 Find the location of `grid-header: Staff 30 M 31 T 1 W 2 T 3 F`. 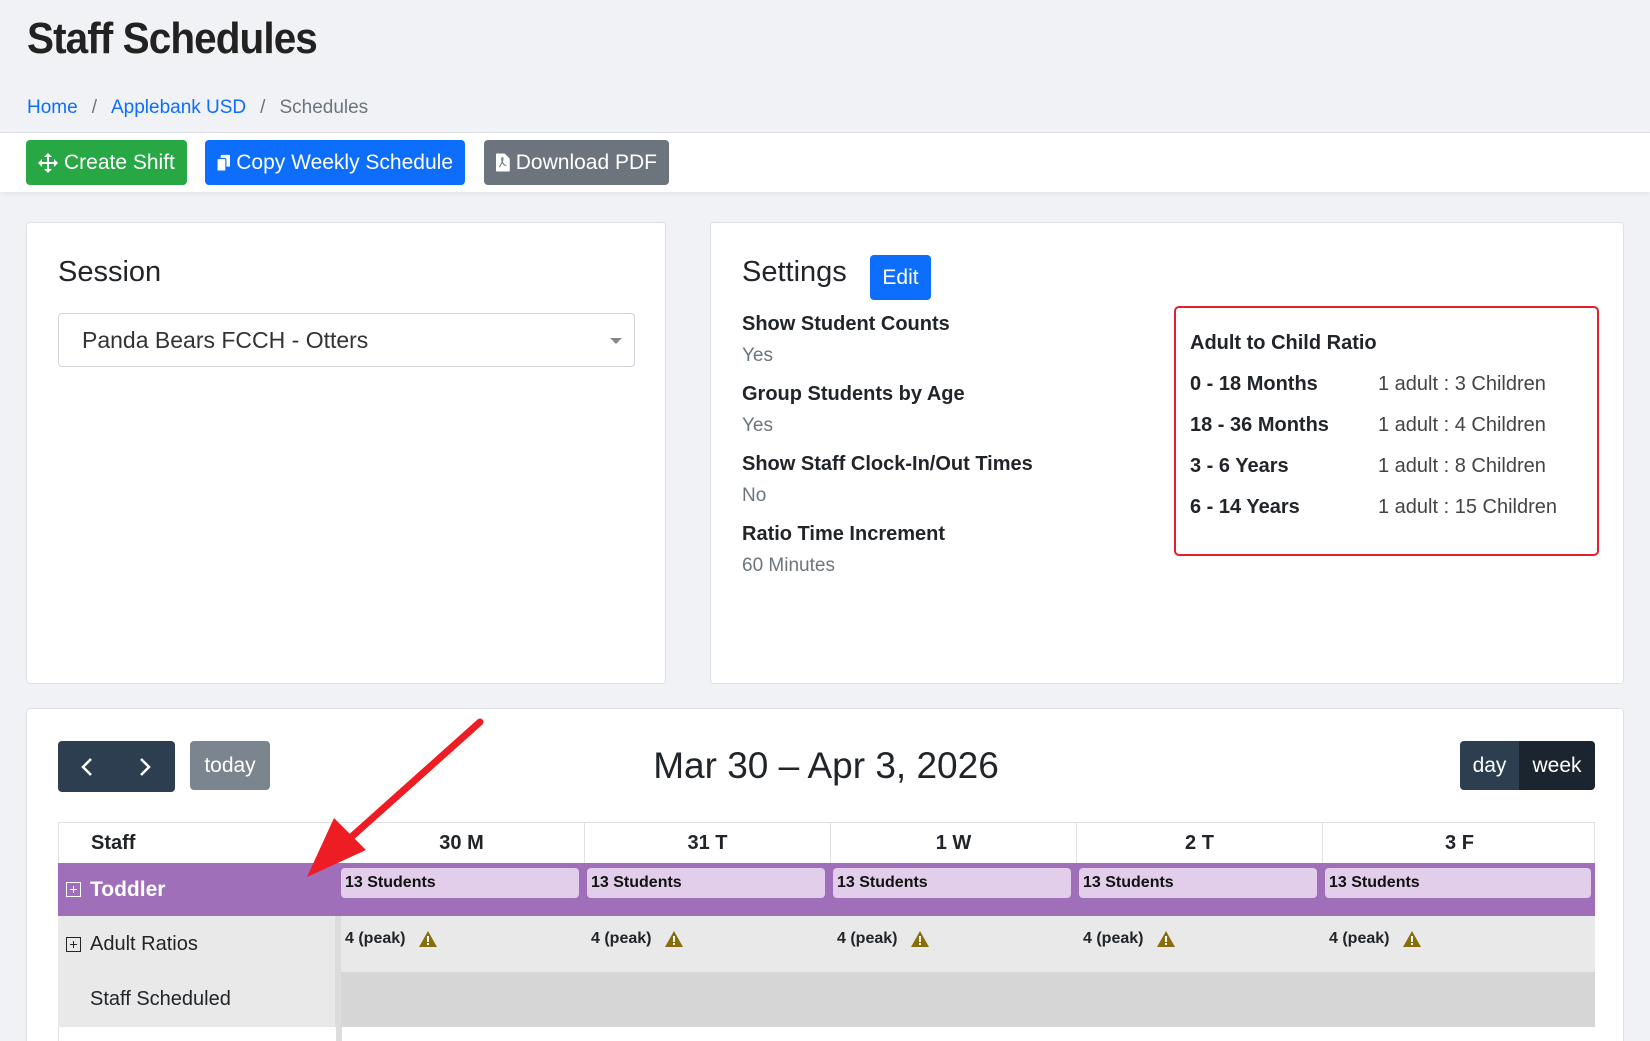

grid-header: Staff 30 M 31 T 1 W 2 T 3 F is located at coordinates (827, 843).